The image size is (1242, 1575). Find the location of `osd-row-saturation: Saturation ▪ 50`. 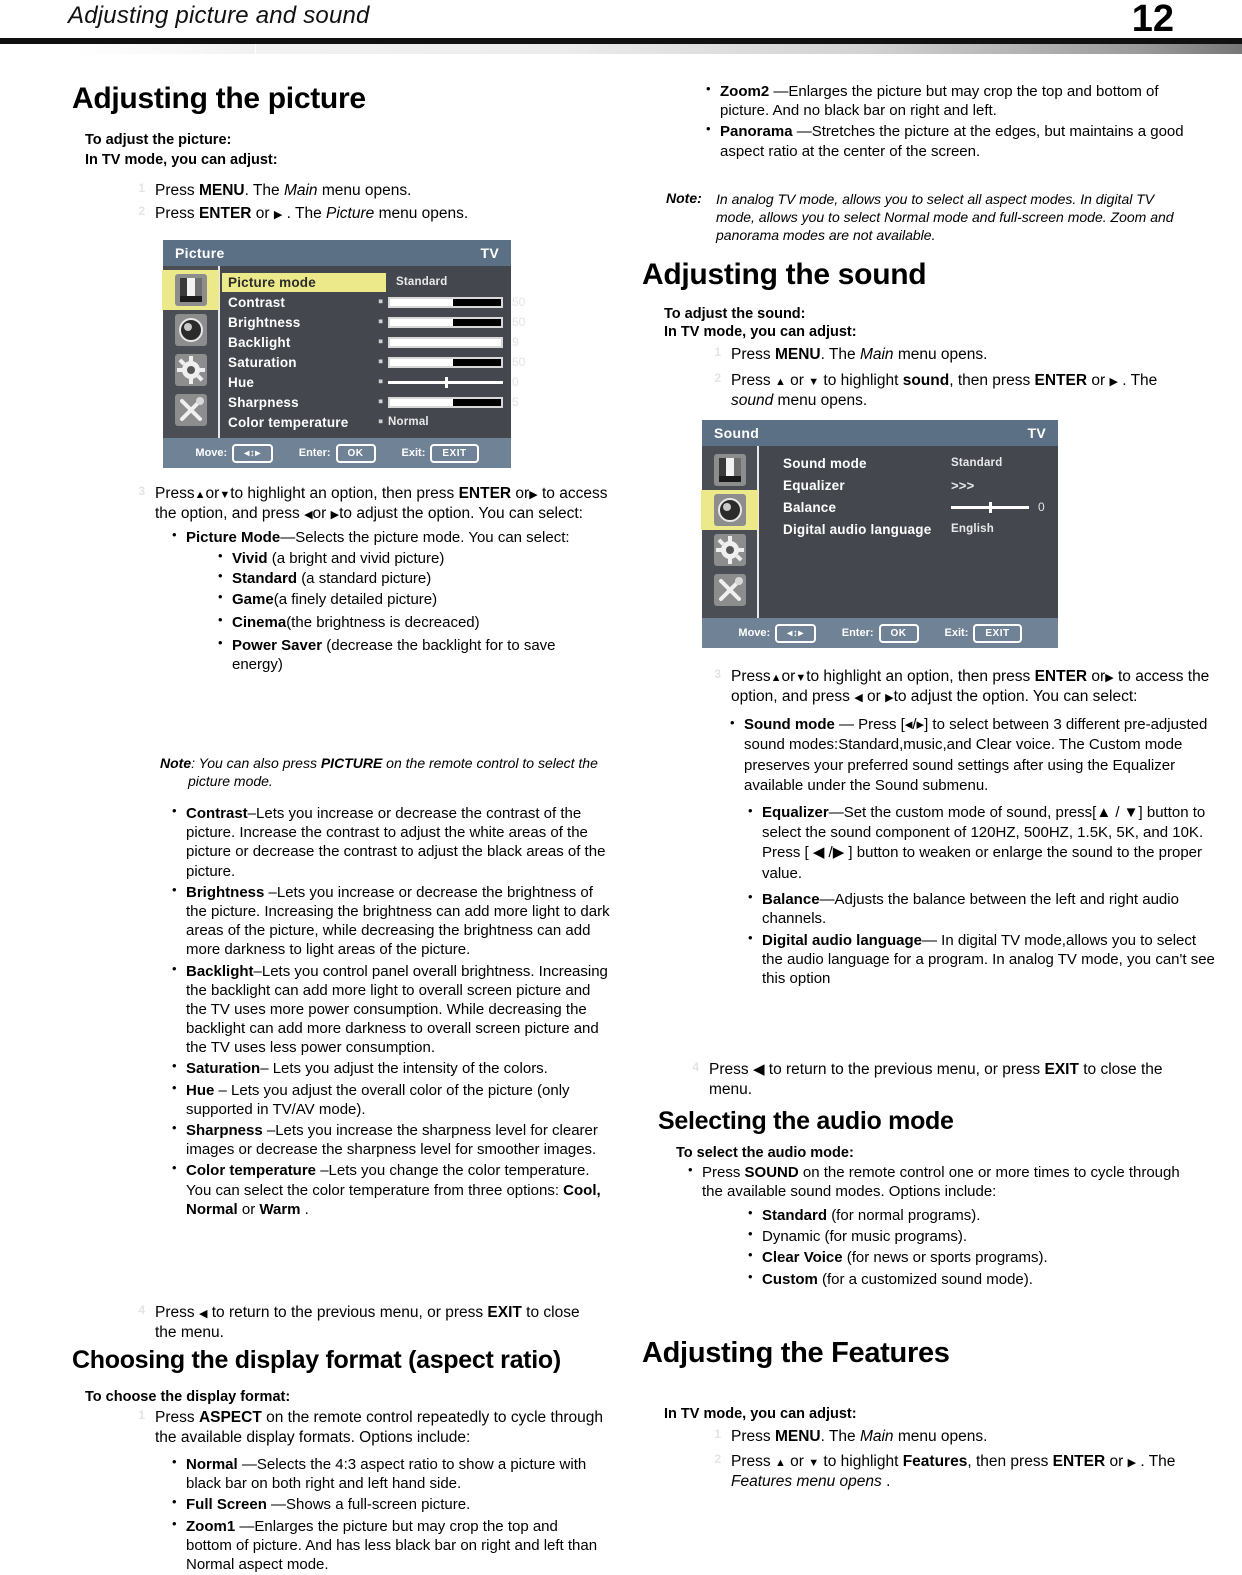

osd-row-saturation: Saturation ▪ 50 is located at coordinates (372, 362).